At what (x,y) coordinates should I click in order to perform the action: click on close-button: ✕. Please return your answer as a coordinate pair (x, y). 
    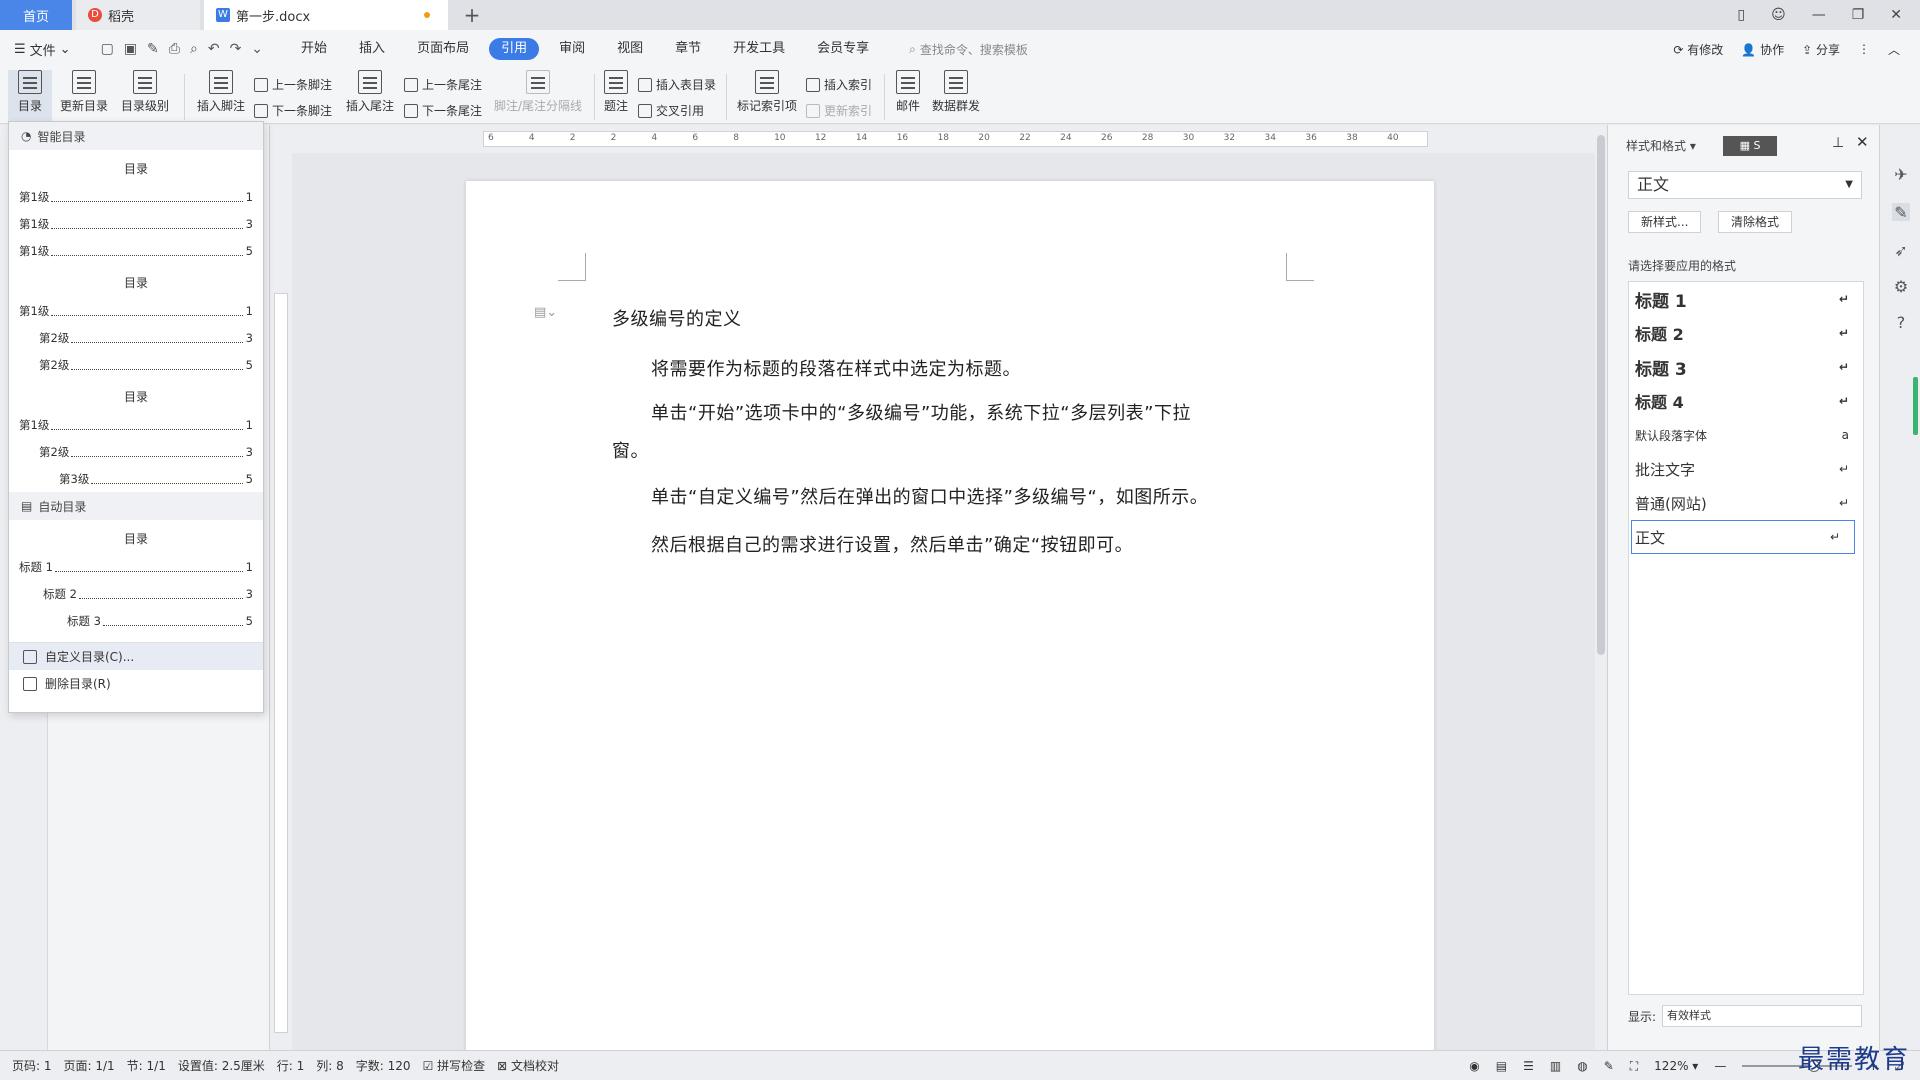
    Looking at the image, I should click on (1896, 15).